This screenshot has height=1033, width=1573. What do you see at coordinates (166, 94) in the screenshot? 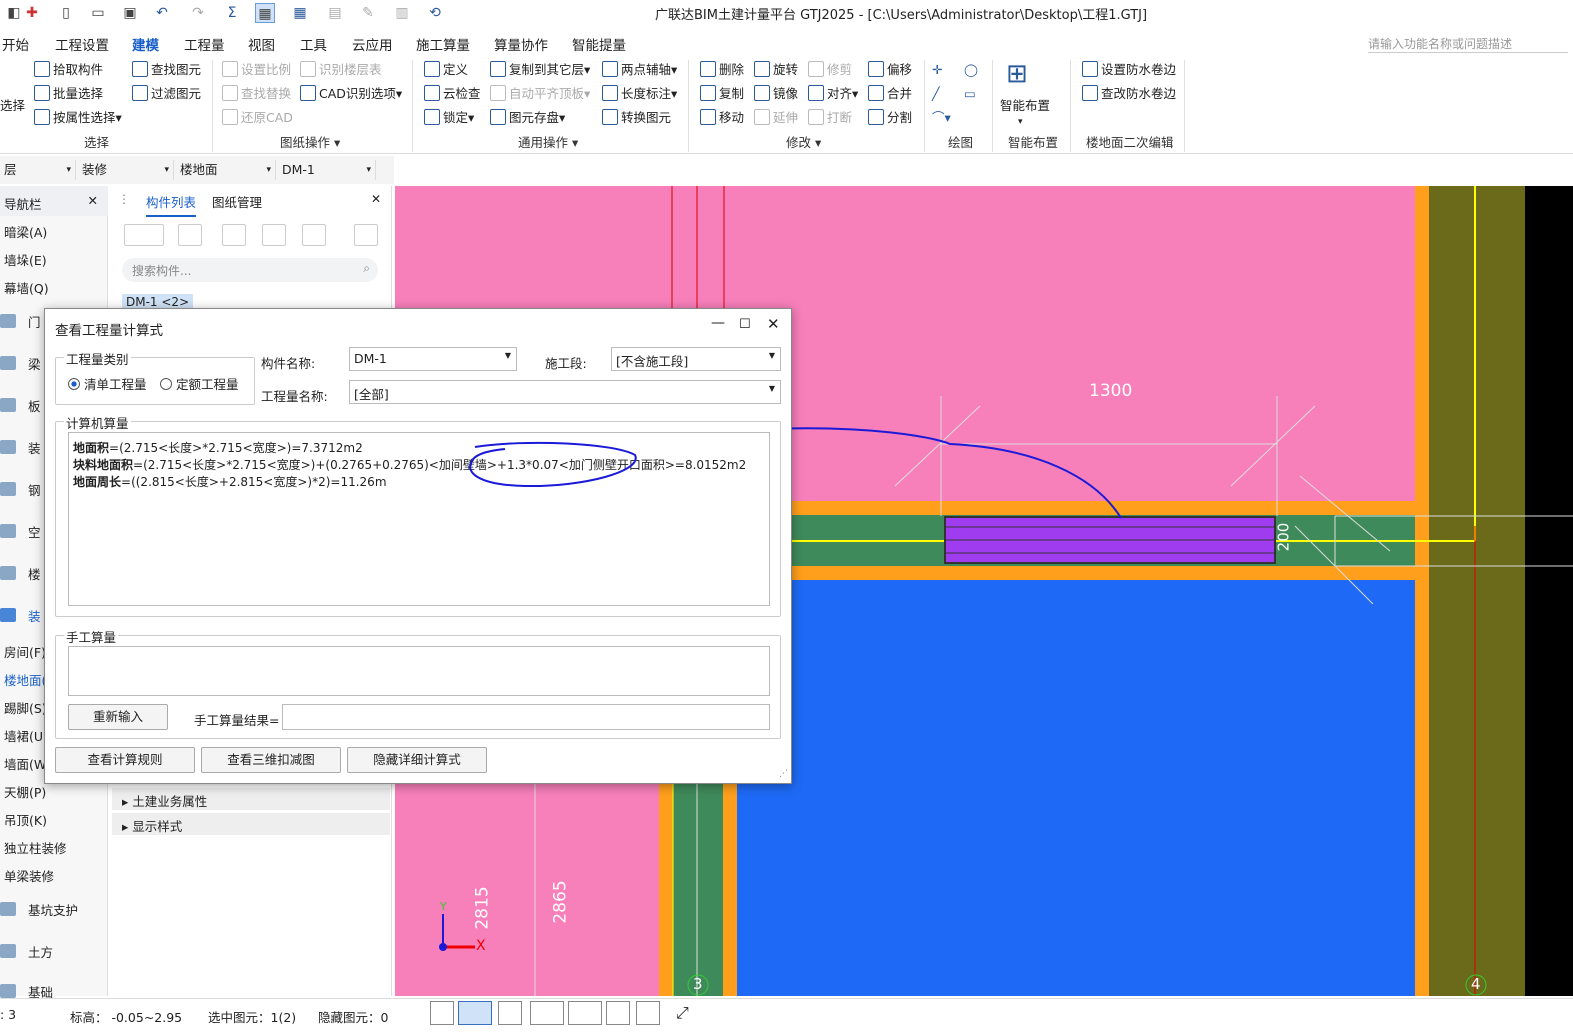
I see `filter-element-button: 过滤图元` at bounding box center [166, 94].